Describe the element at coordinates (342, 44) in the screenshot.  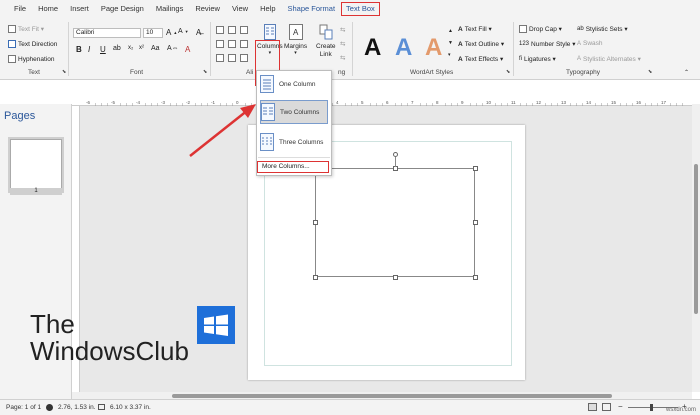
I see `link-previous-icon: ⇆` at that location.